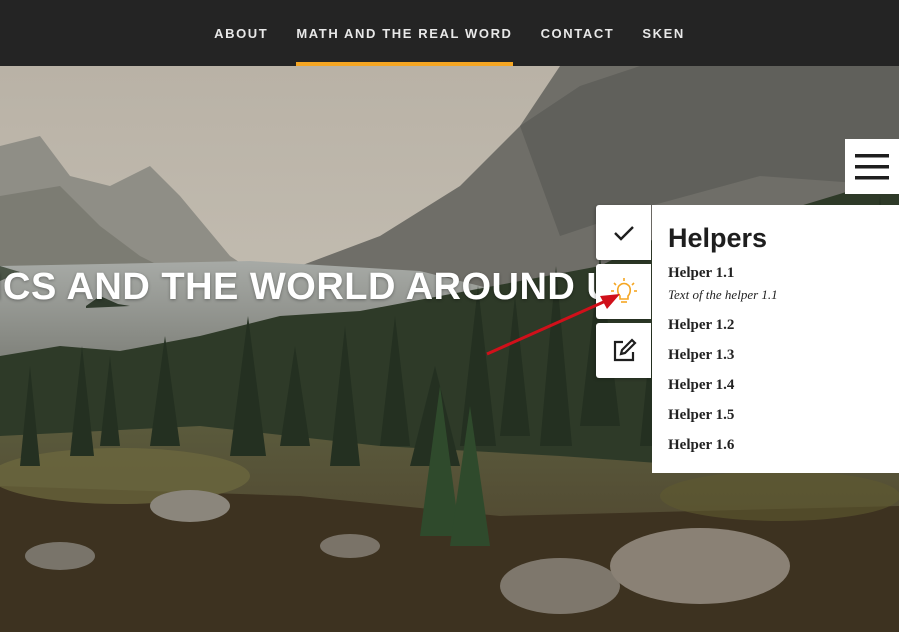  Describe the element at coordinates (663, 33) in the screenshot. I see `nav-item-sken: SKEN` at that location.